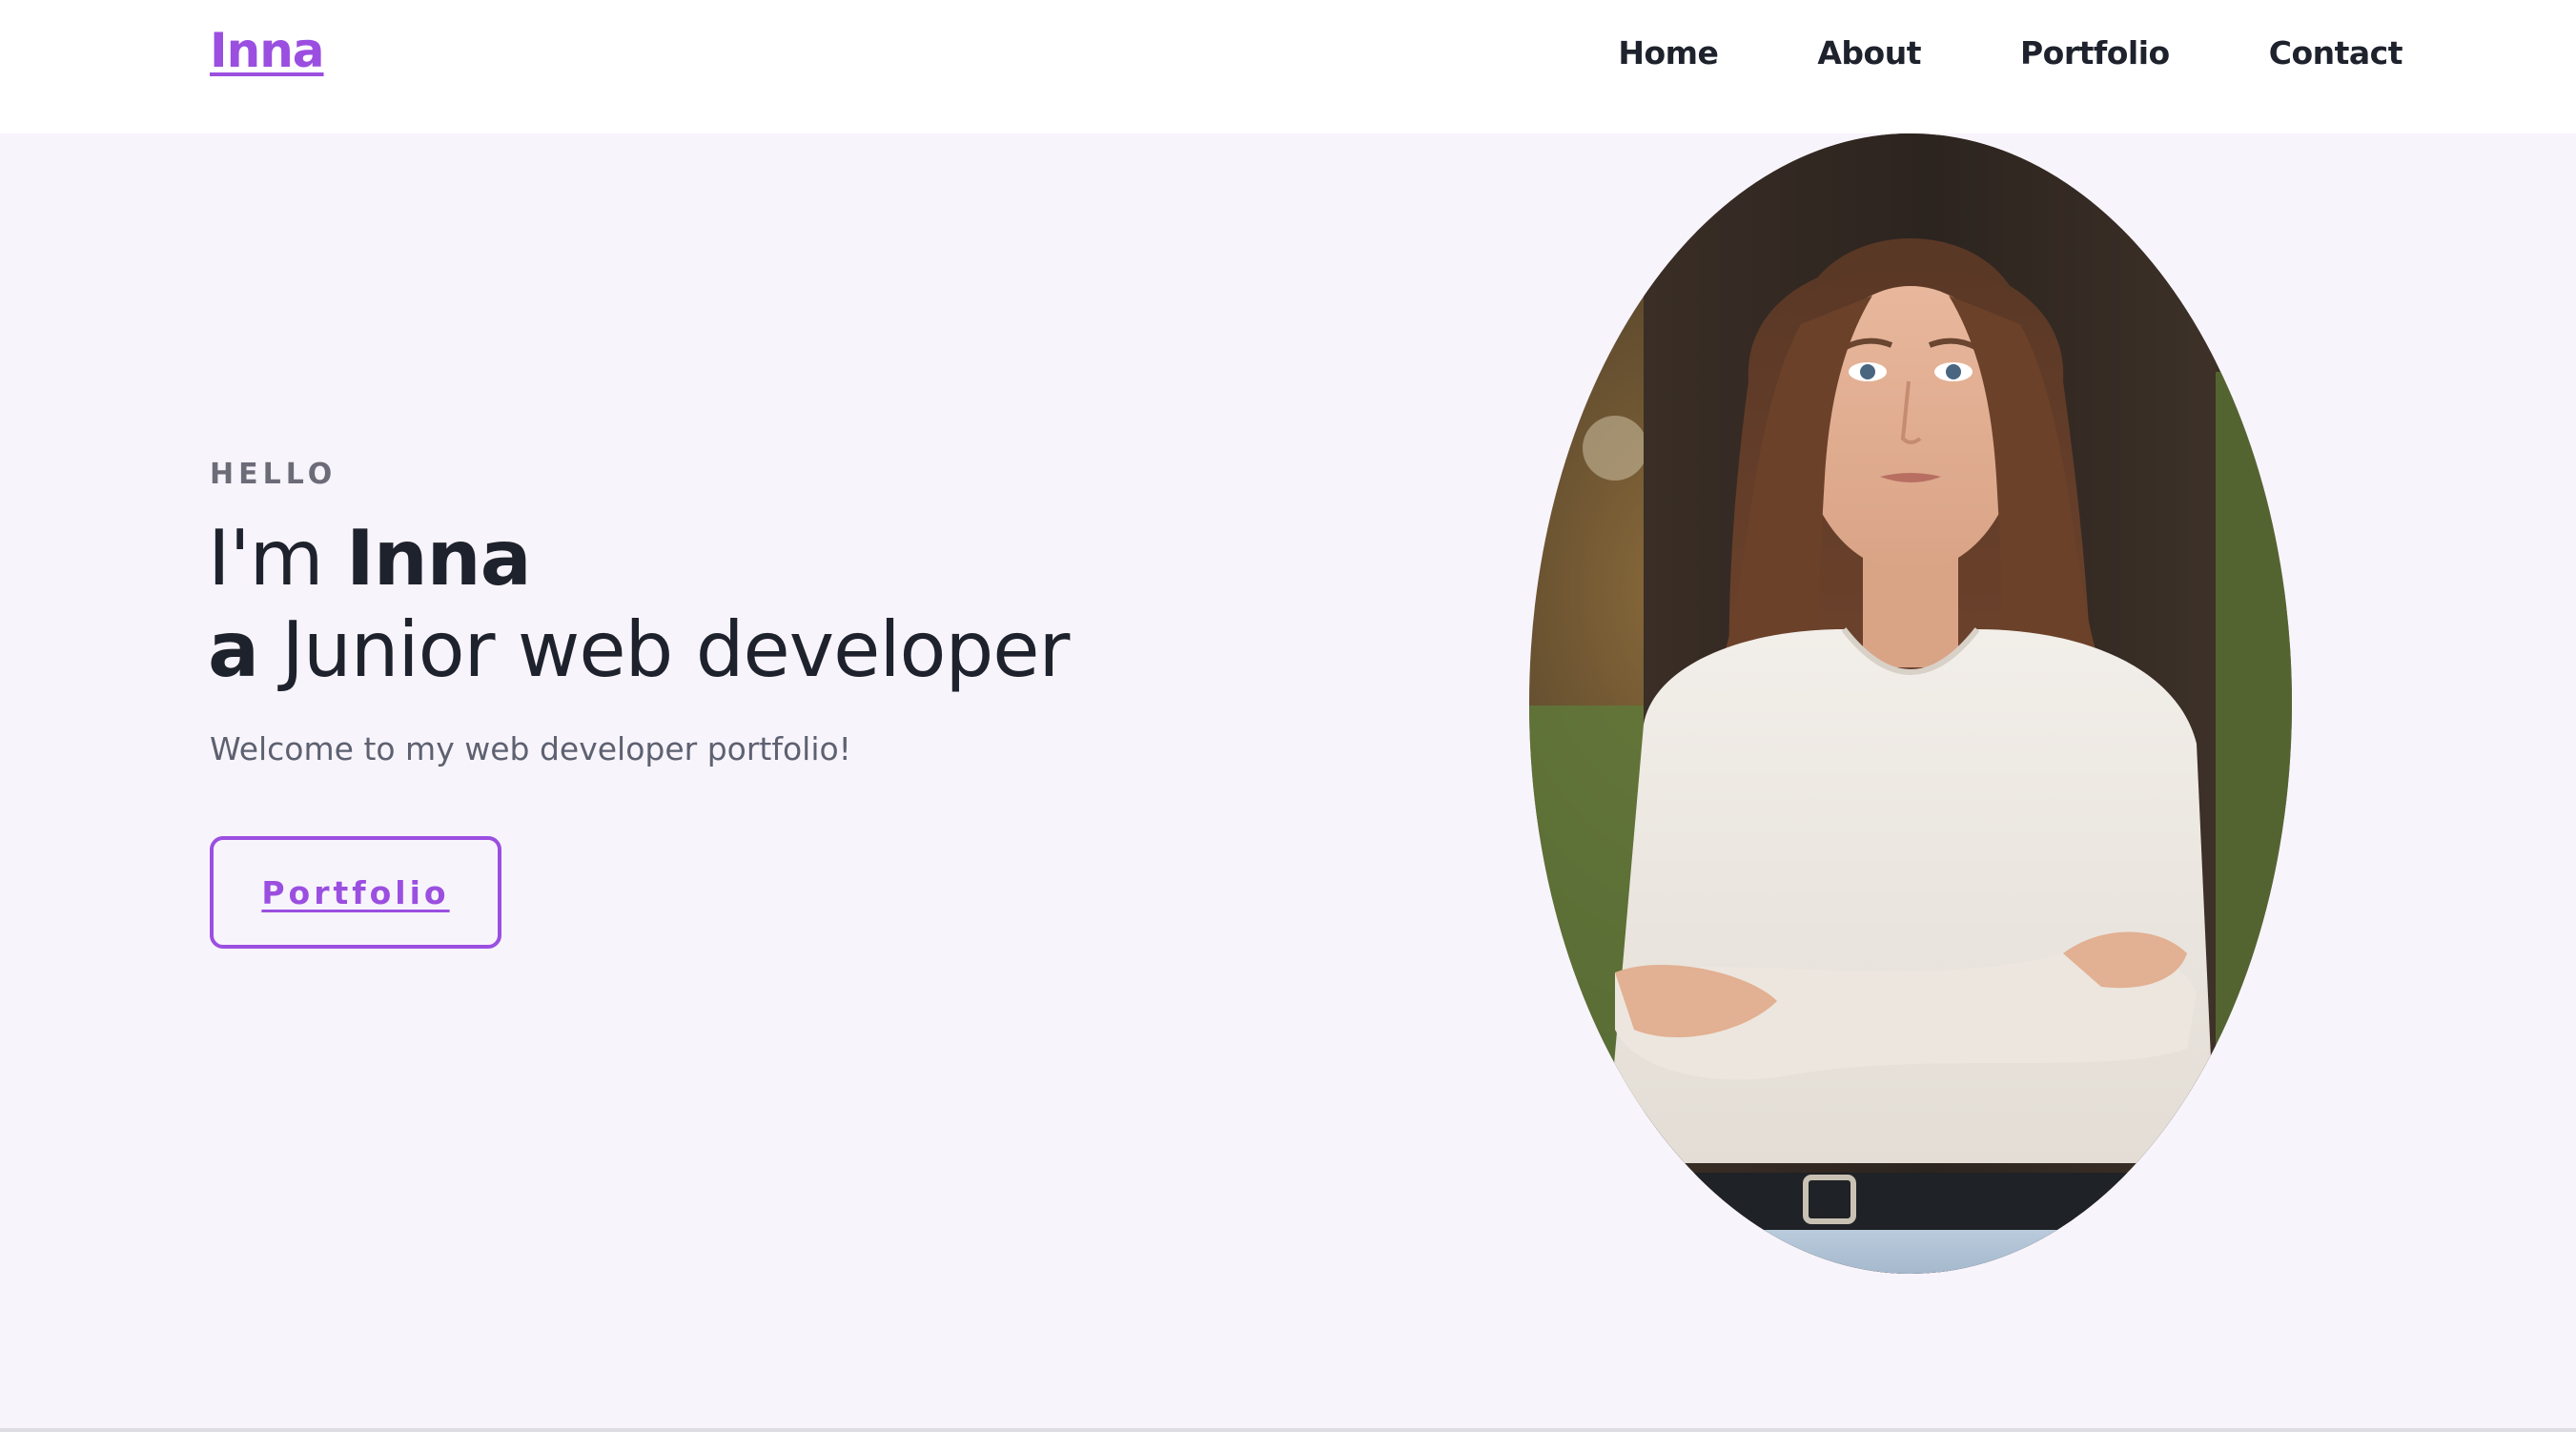  What do you see at coordinates (663, 649) in the screenshot?
I see `headline-role: Junior web developer` at bounding box center [663, 649].